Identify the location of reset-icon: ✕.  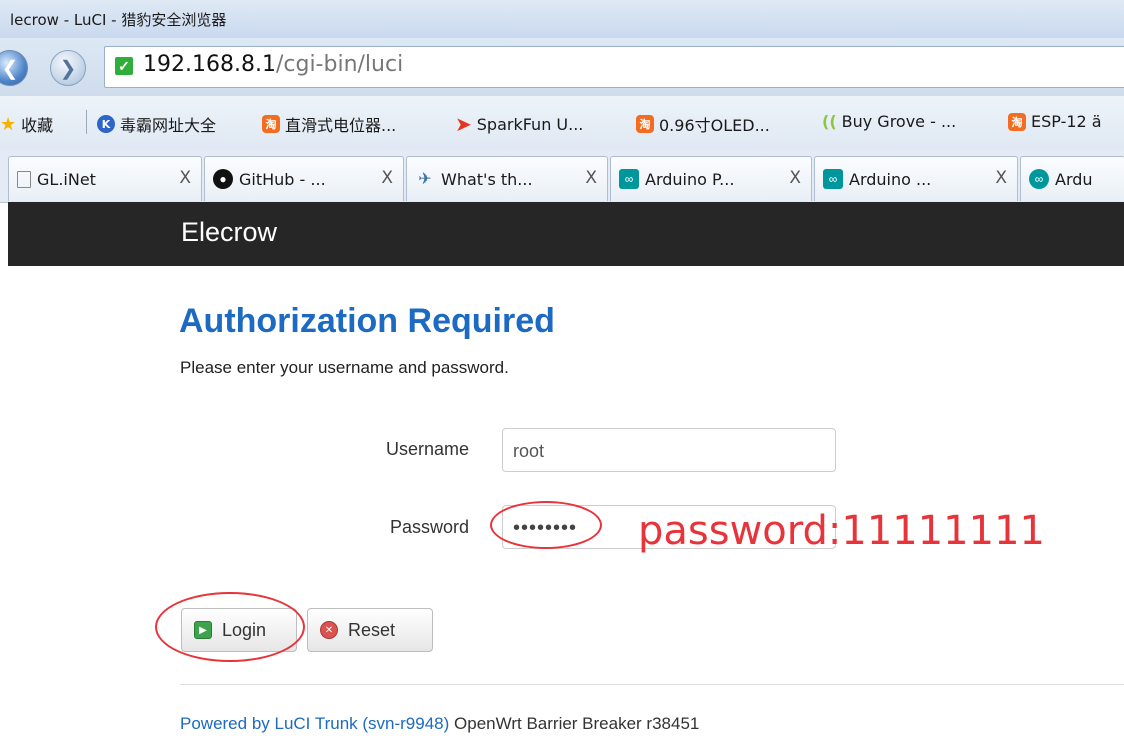
(329, 630).